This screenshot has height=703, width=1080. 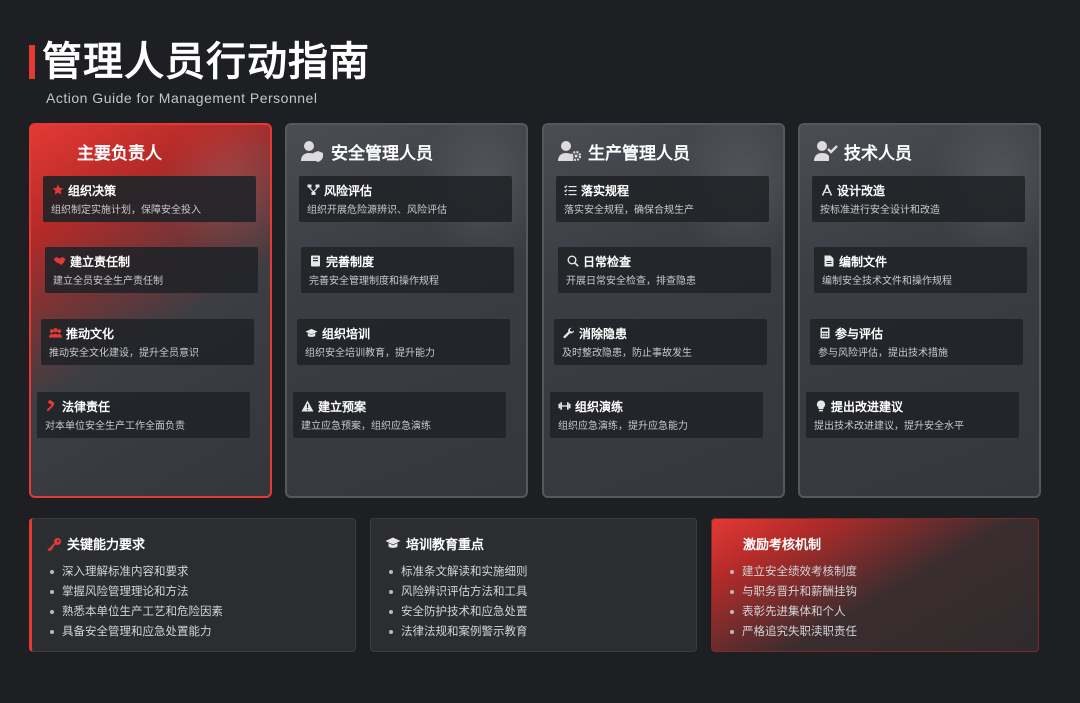 I want to click on list-item: 掌握风险管理理论和方法, so click(x=136, y=591).